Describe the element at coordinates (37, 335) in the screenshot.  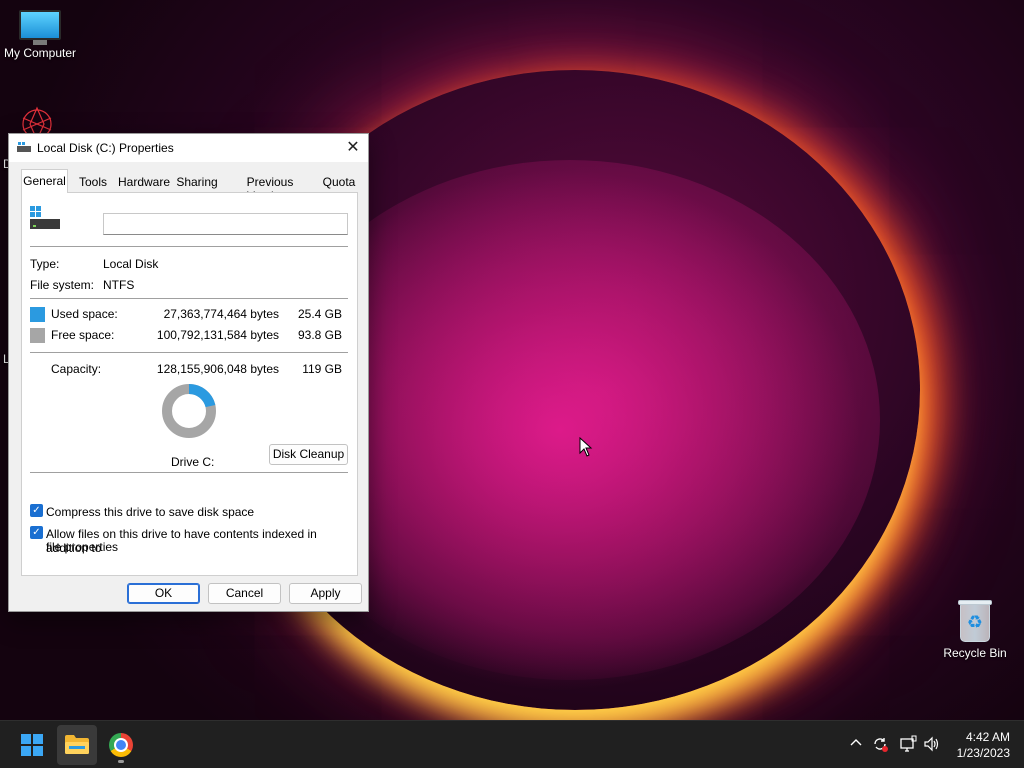
I see `free-space-swatch` at that location.